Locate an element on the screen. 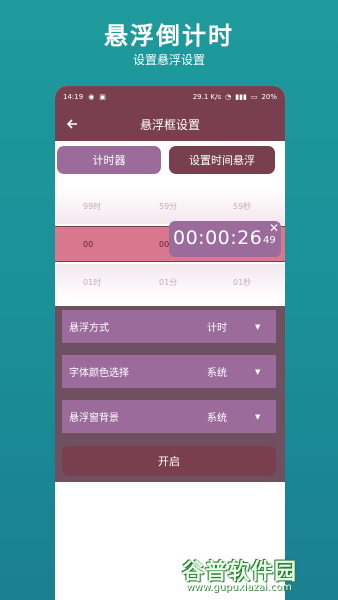  float-background-row: 悬浮窗背景 系统 ▼ is located at coordinates (169, 416).